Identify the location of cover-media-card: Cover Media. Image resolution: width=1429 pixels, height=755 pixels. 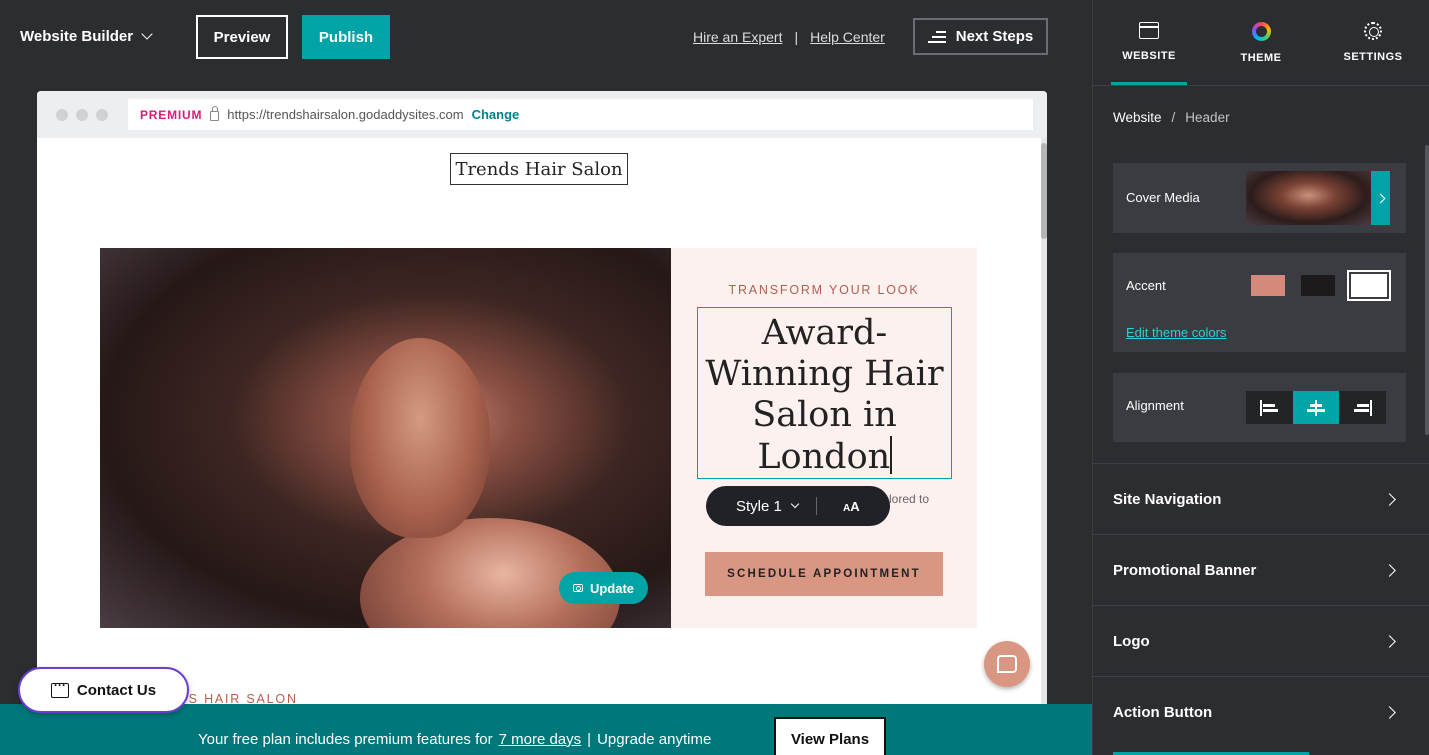
(1259, 198).